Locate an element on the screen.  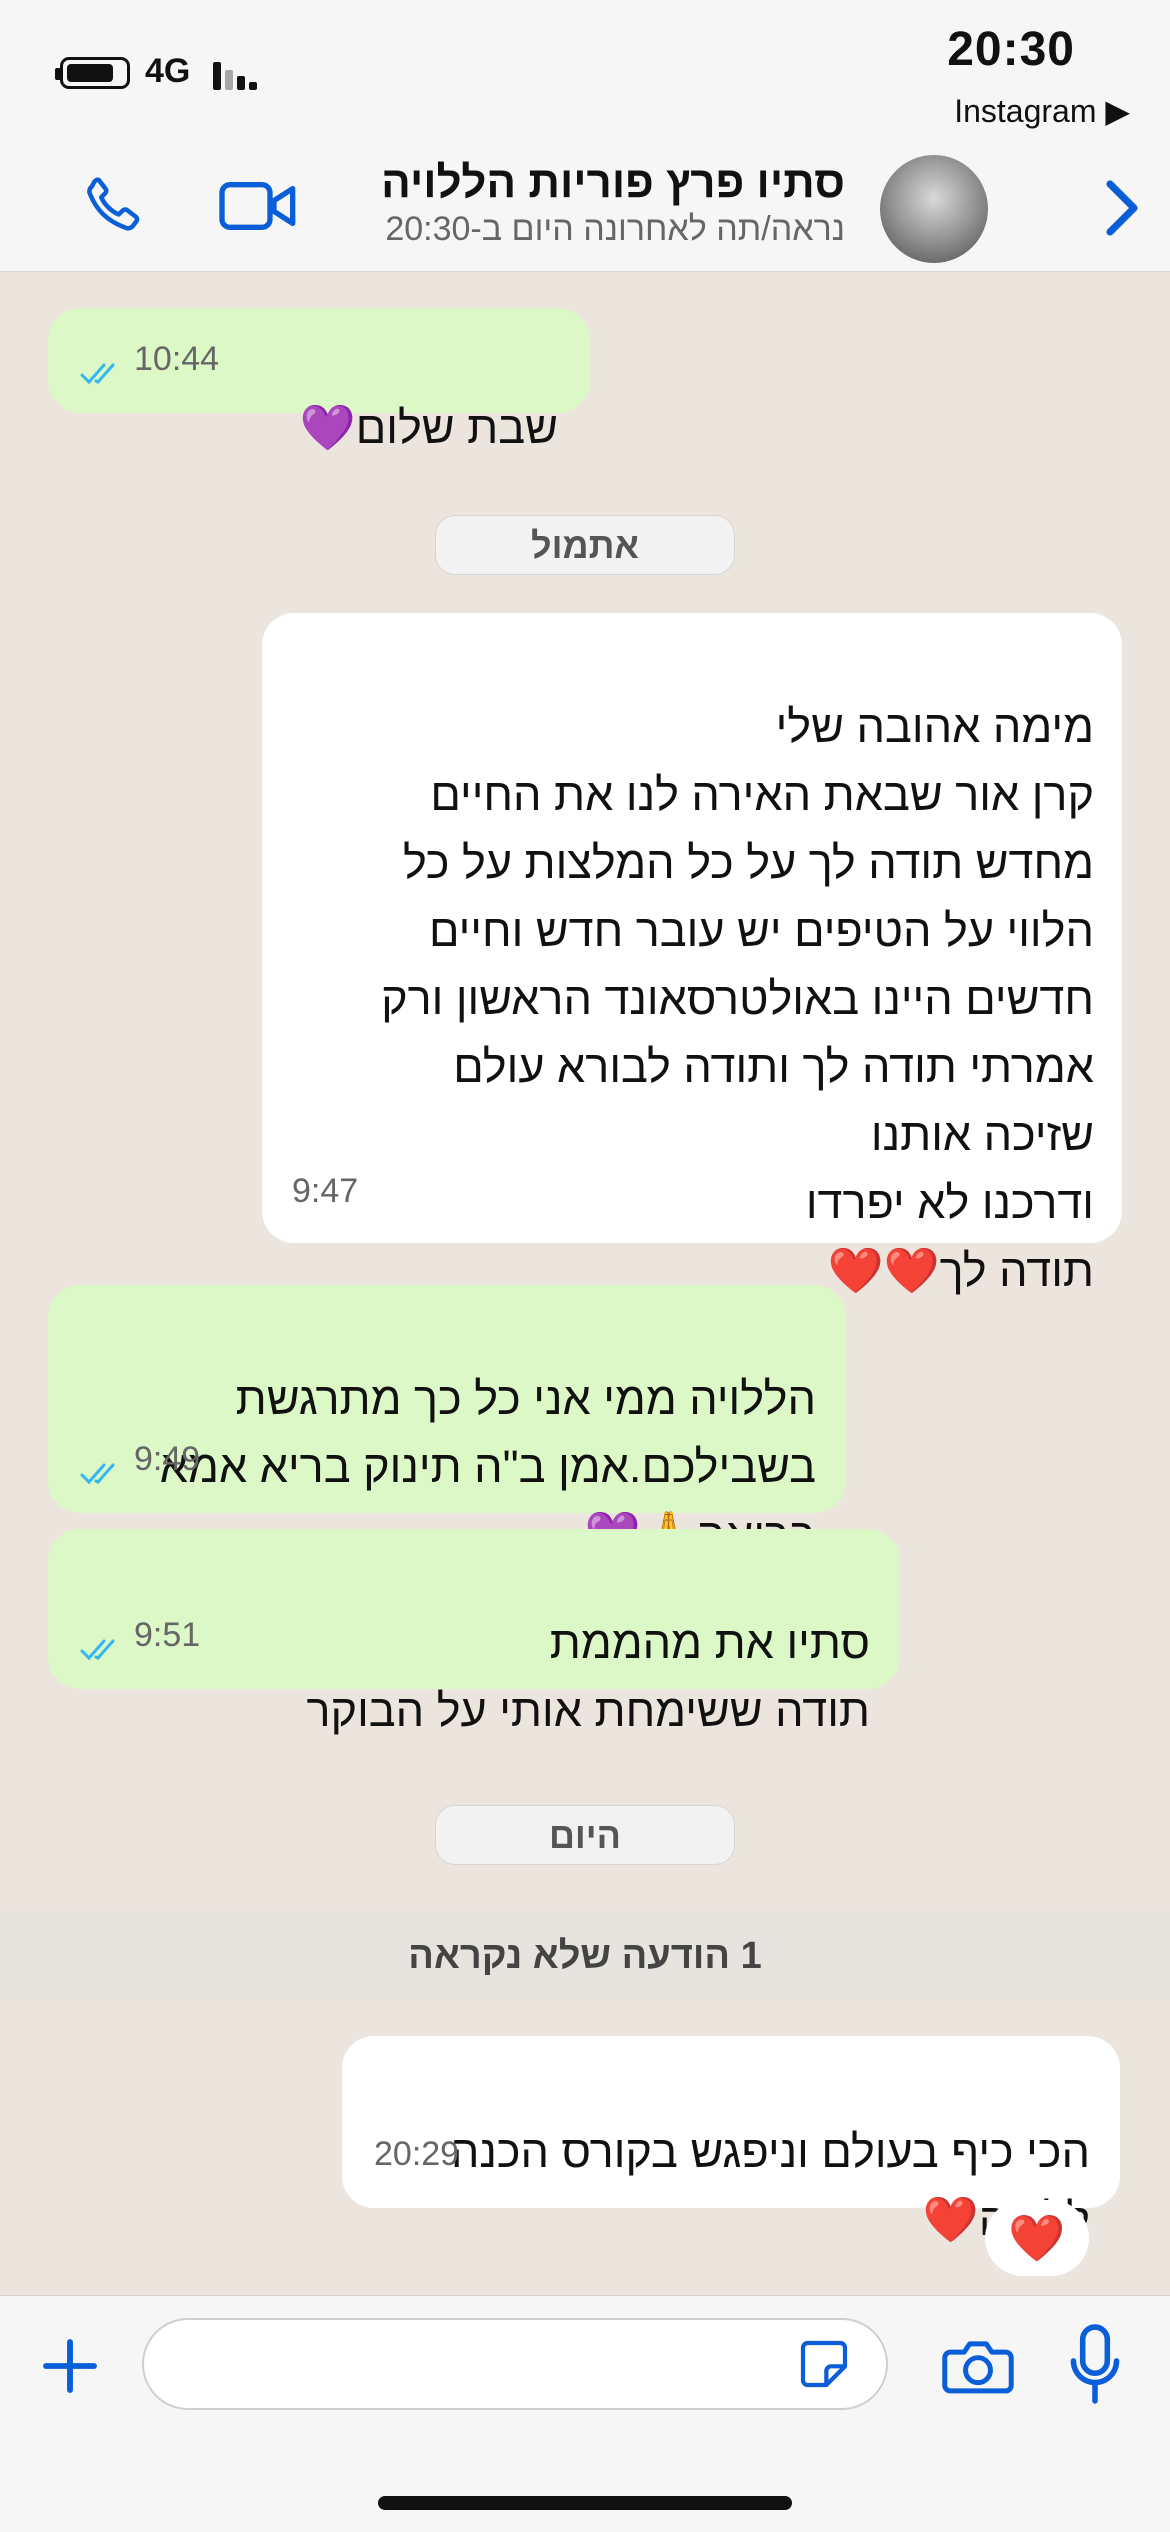
message-input is located at coordinates (515, 2364).